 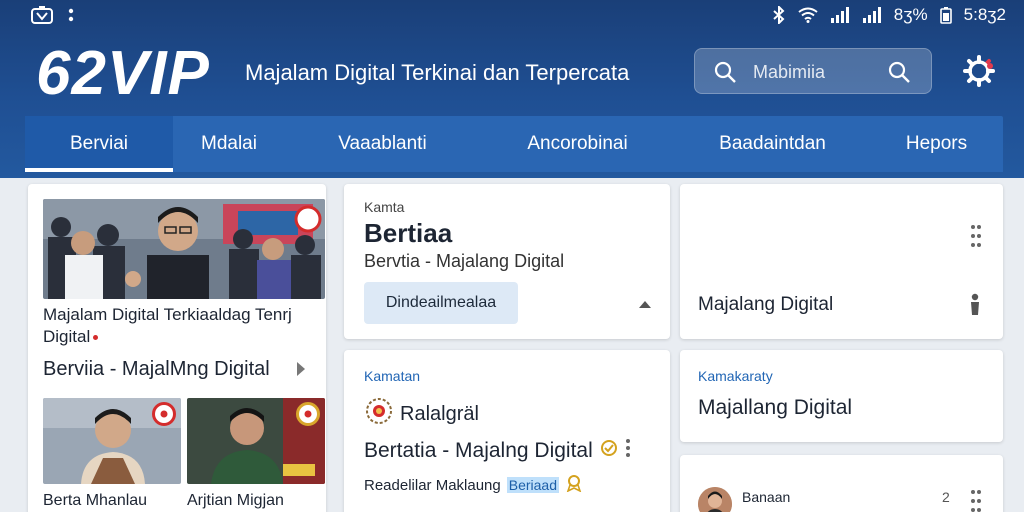 I want to click on article-card-right: Majalang Digital, so click(x=841, y=261).